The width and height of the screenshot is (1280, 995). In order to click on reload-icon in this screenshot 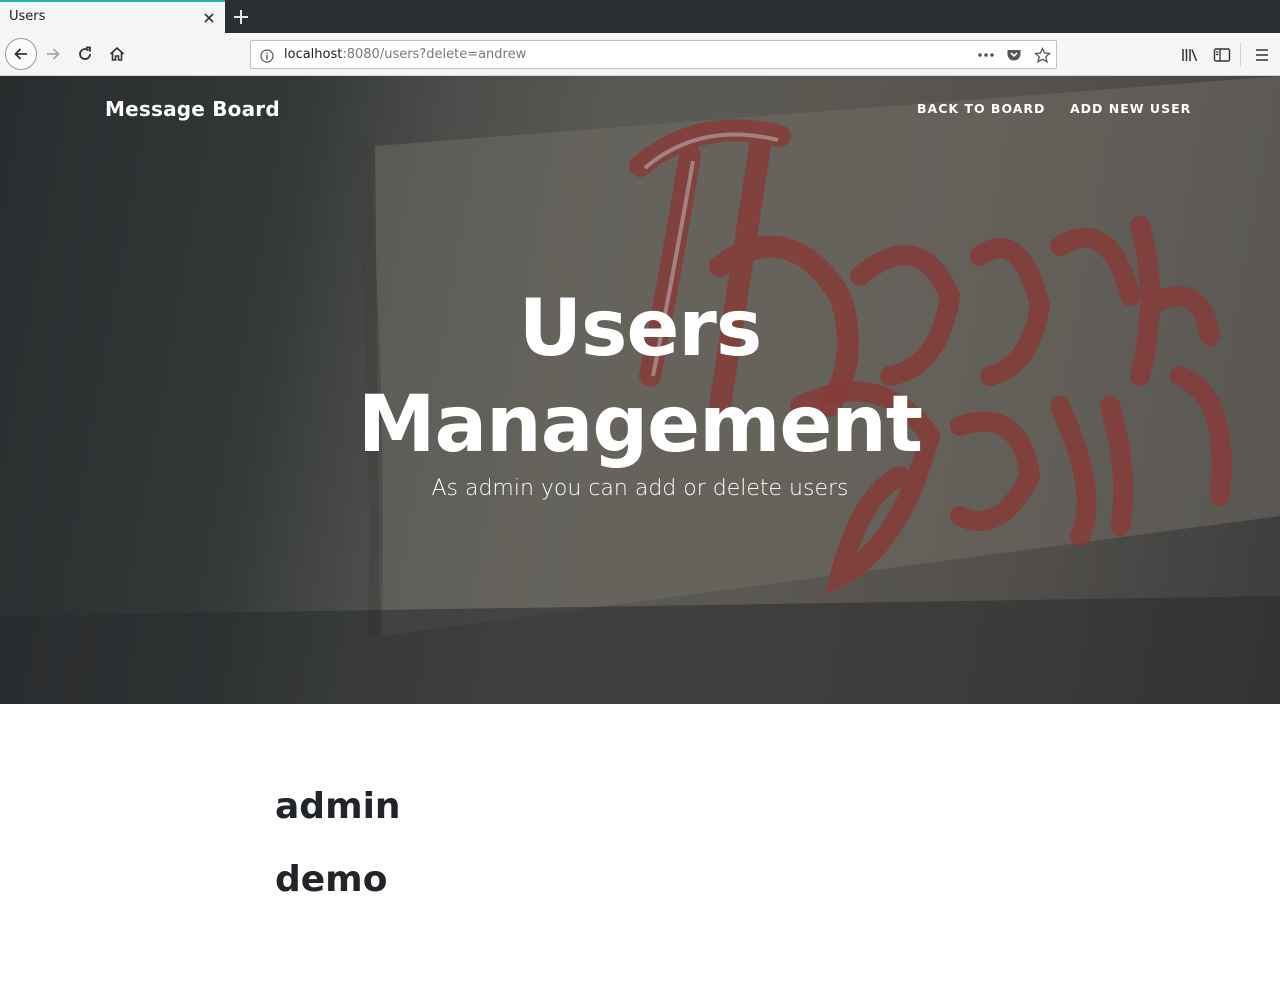, I will do `click(85, 54)`.